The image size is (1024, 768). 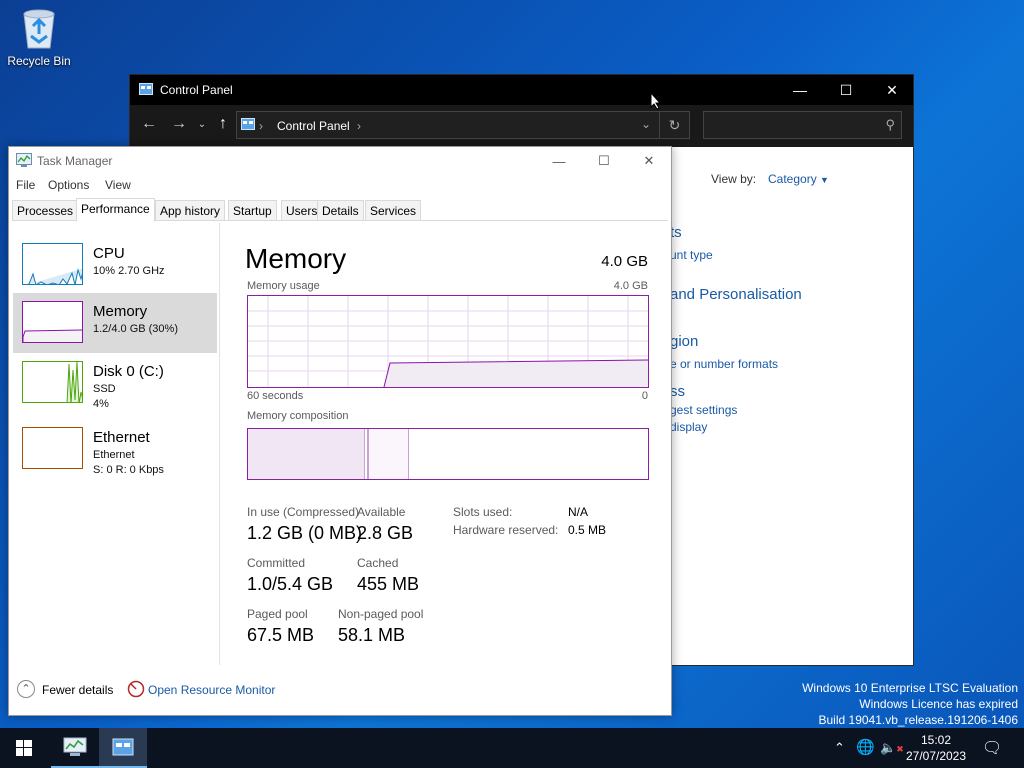 I want to click on committed-value: 1.0/5.4 GB, so click(x=290, y=584).